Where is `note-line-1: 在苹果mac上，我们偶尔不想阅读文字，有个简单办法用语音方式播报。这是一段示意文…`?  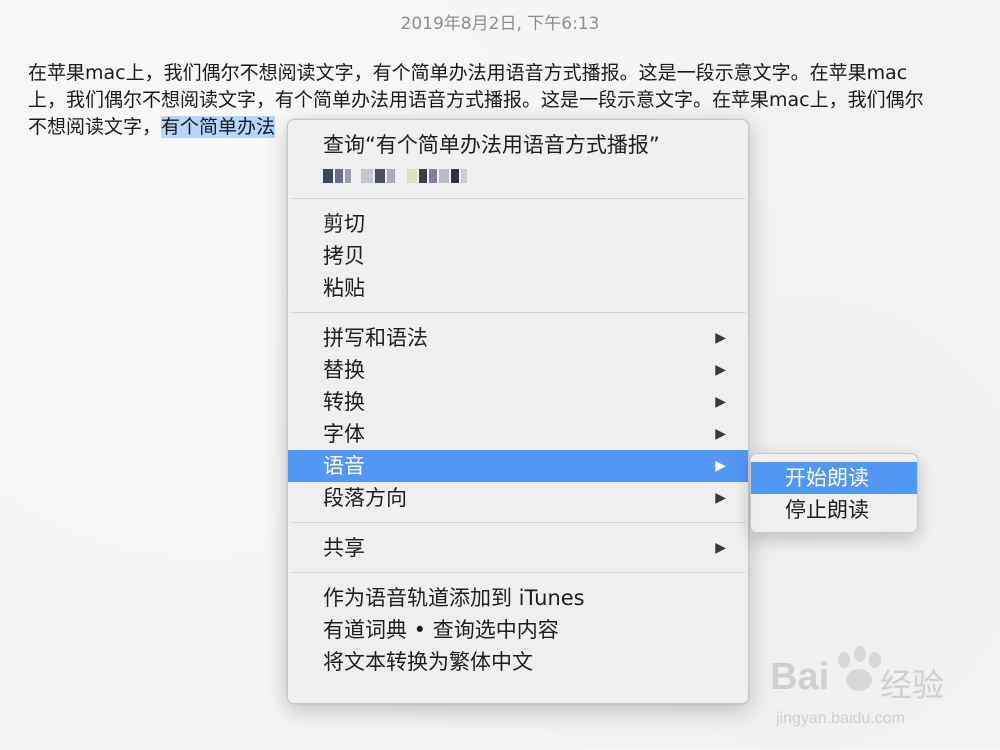
note-line-1: 在苹果mac上，我们偶尔不想阅读文字，有个简单办法用语音方式播报。这是一段示意文… is located at coordinates (468, 73).